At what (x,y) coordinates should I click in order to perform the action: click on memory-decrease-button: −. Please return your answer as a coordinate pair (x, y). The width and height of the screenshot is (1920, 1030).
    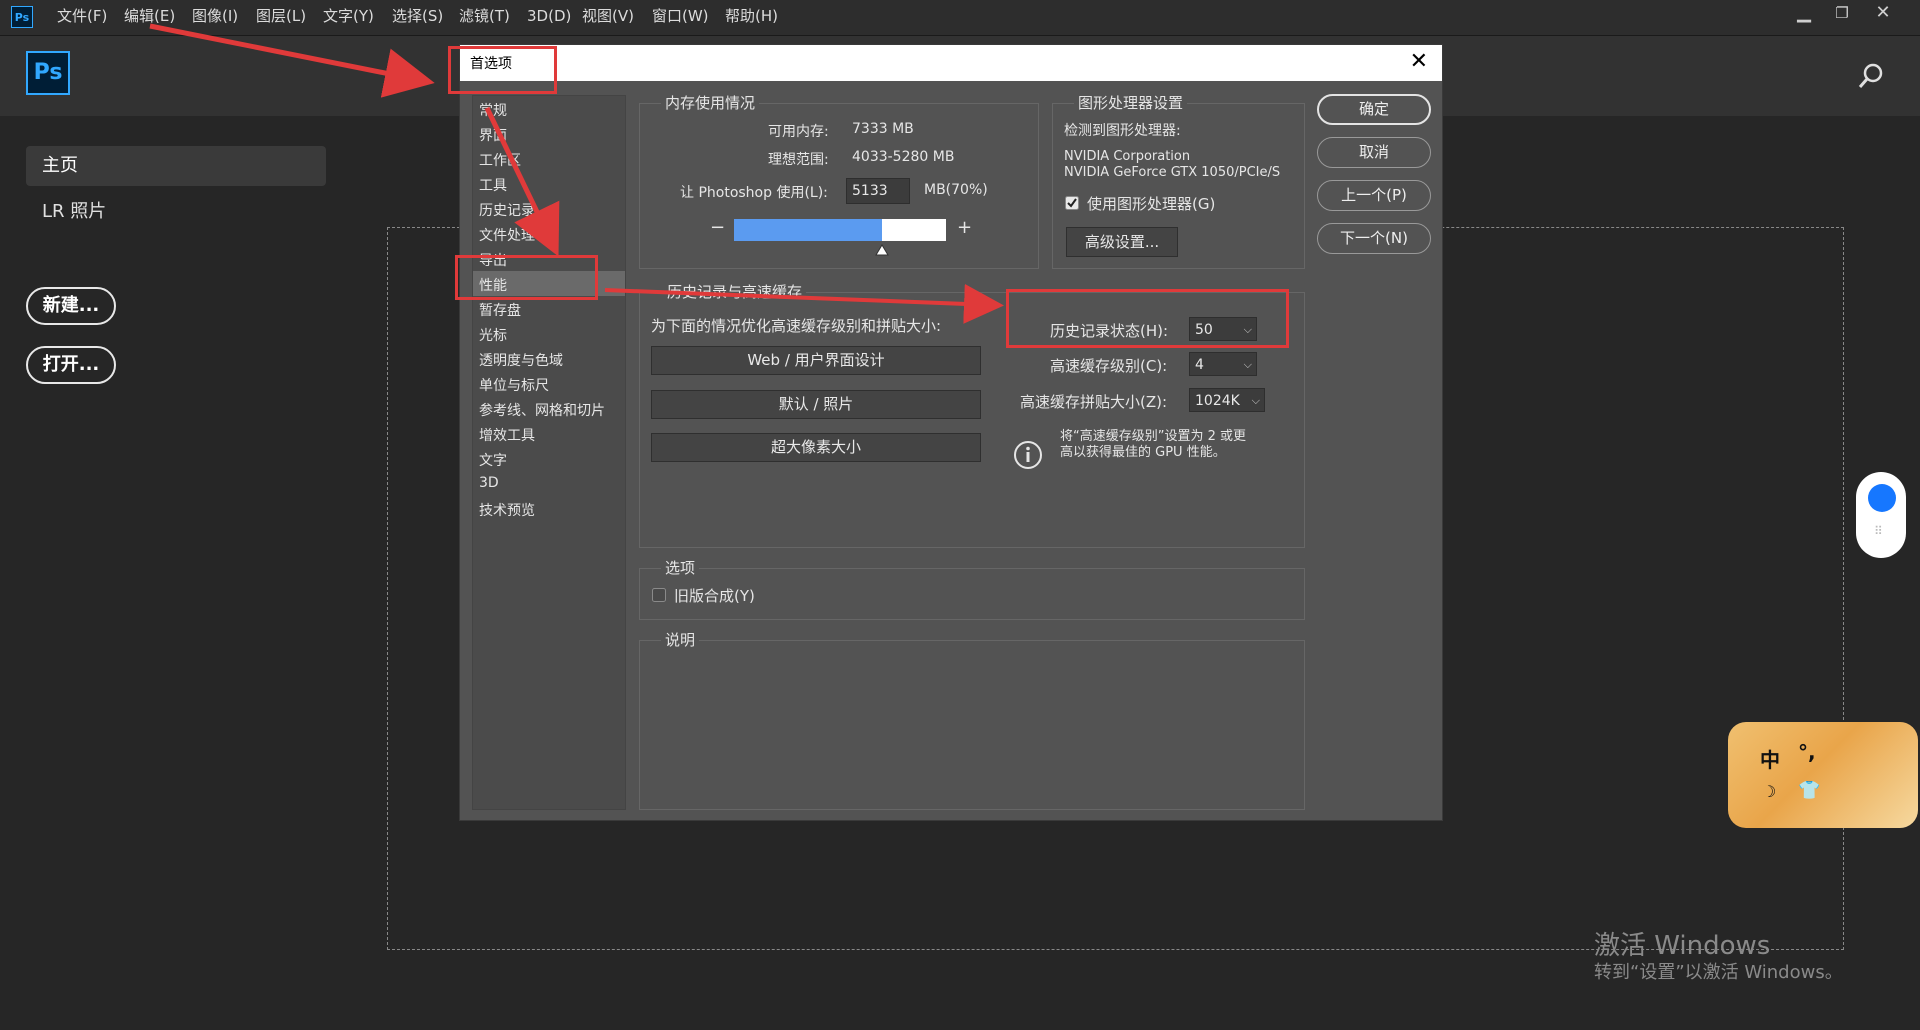
    Looking at the image, I should click on (717, 227).